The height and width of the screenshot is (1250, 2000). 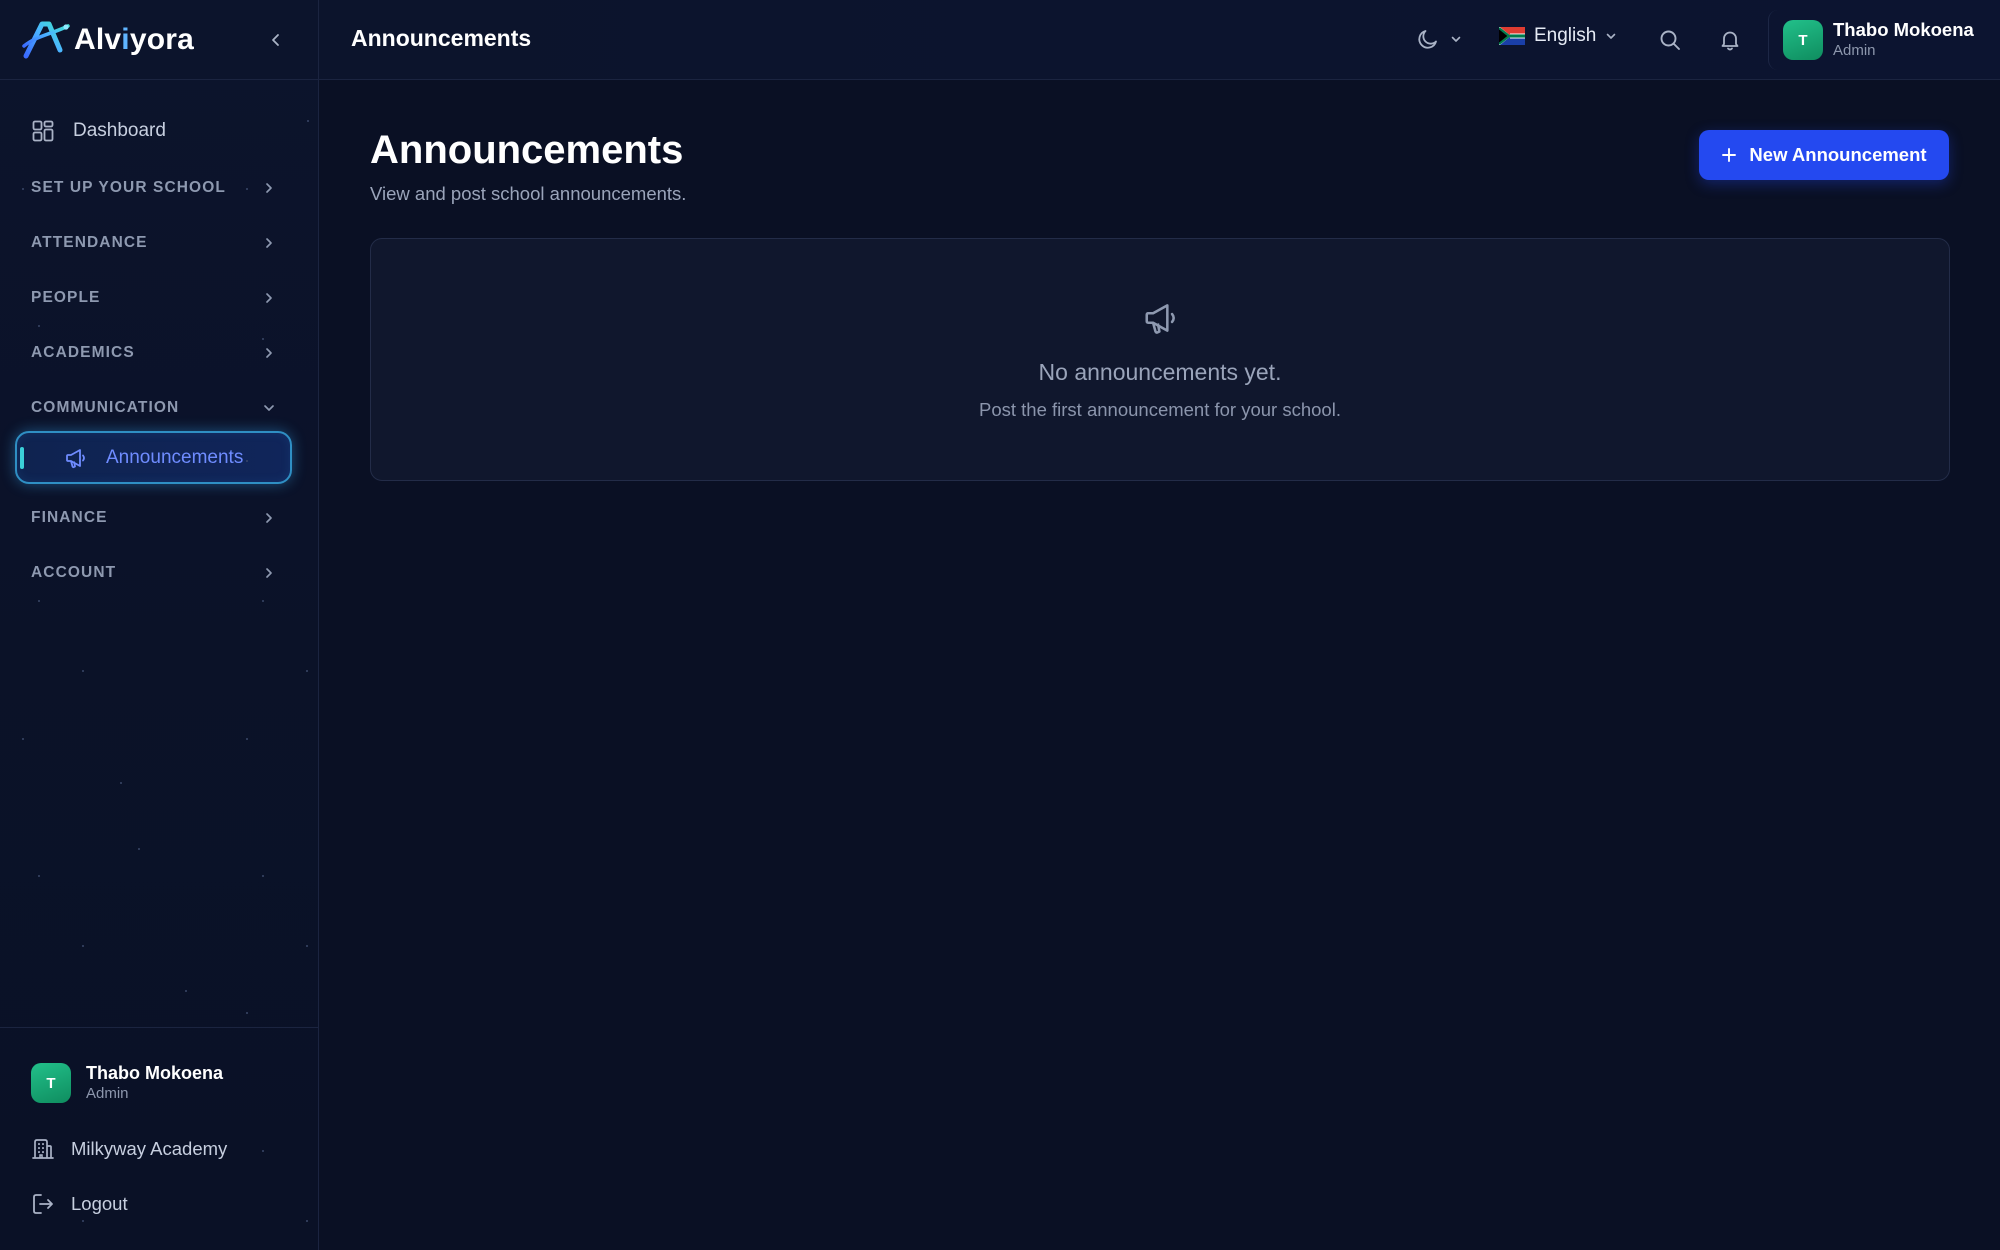 What do you see at coordinates (99, 1203) in the screenshot?
I see `logout-label: Logout` at bounding box center [99, 1203].